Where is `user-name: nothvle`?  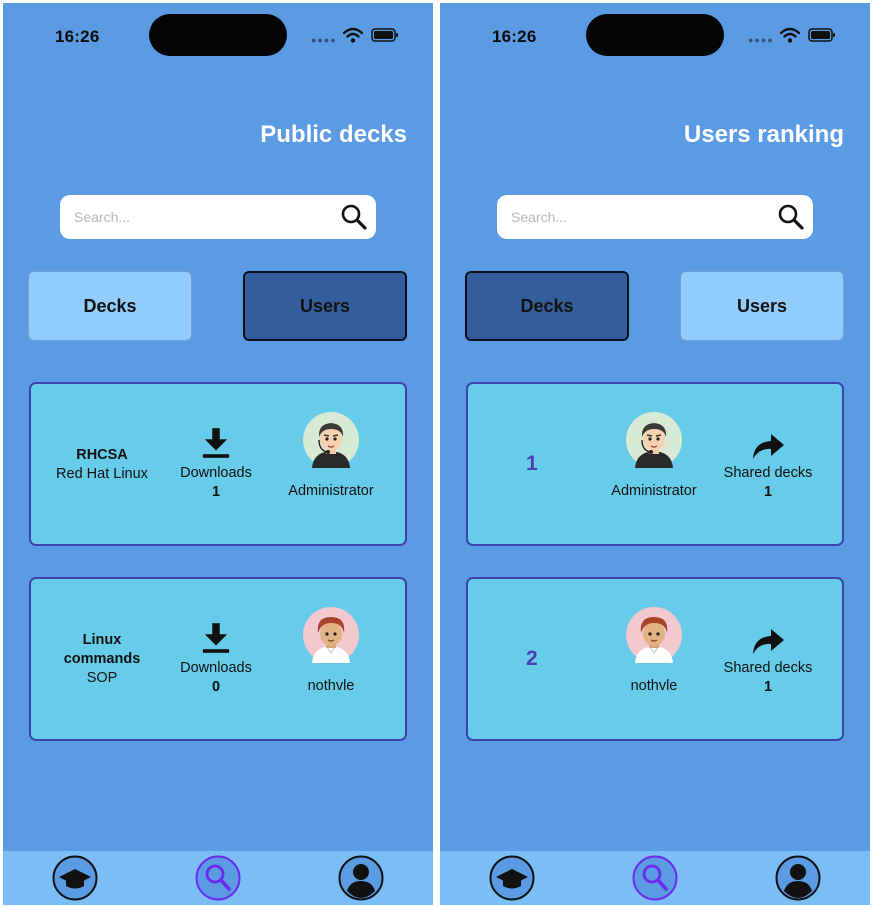 user-name: nothvle is located at coordinates (654, 686).